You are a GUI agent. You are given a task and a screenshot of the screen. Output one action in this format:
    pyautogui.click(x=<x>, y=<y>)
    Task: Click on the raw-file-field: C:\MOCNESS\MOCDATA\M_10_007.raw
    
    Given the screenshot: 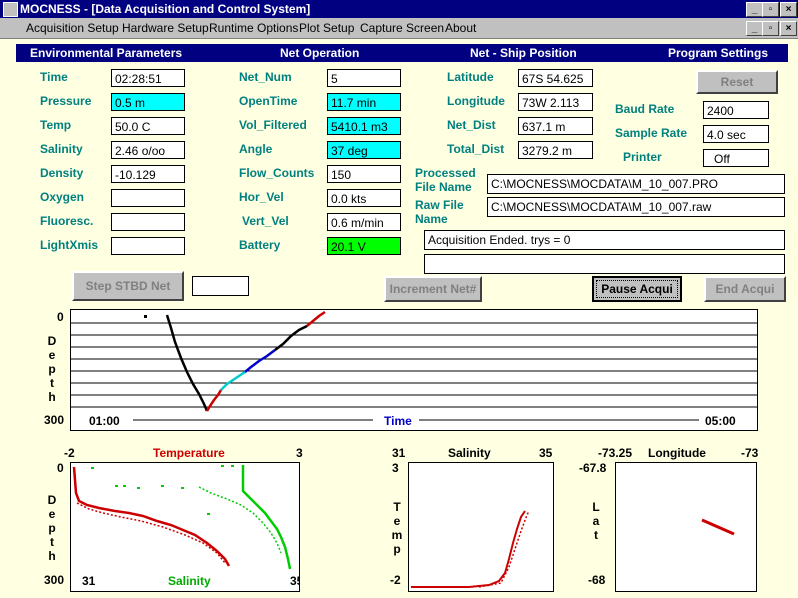 What is the action you would take?
    pyautogui.click(x=636, y=207)
    